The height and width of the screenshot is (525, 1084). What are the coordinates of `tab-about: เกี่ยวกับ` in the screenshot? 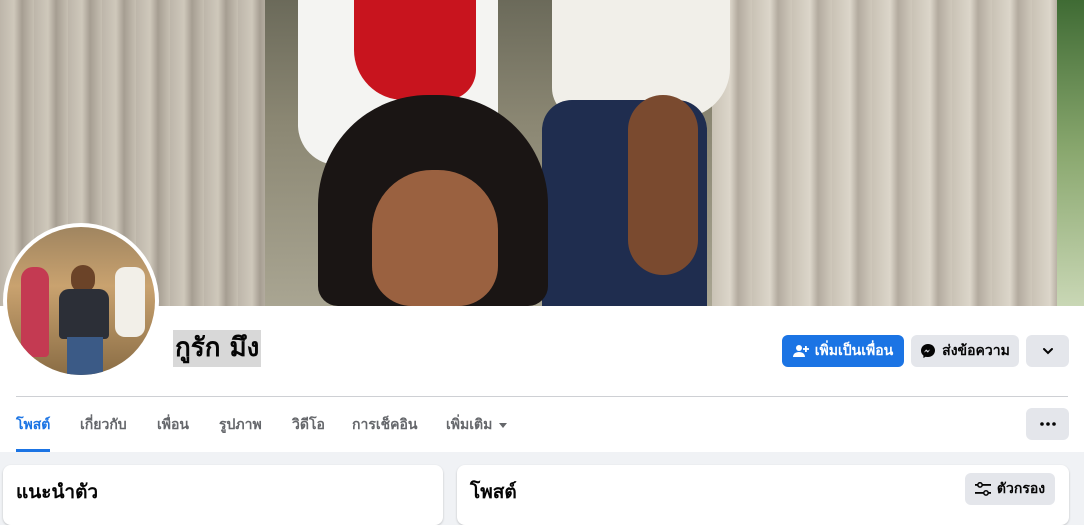 It's located at (103, 424).